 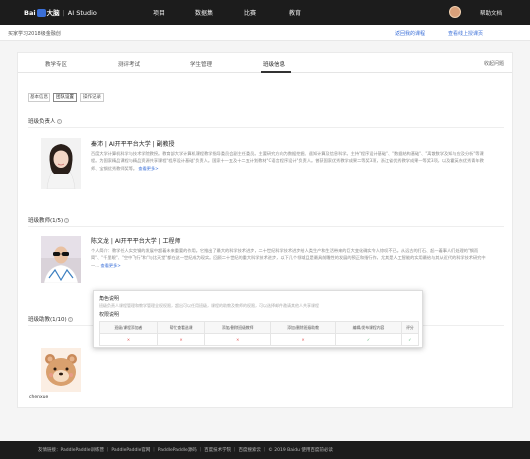 I want to click on baidu-logo: Bai 大脑 | AI Studio, so click(x=60, y=12).